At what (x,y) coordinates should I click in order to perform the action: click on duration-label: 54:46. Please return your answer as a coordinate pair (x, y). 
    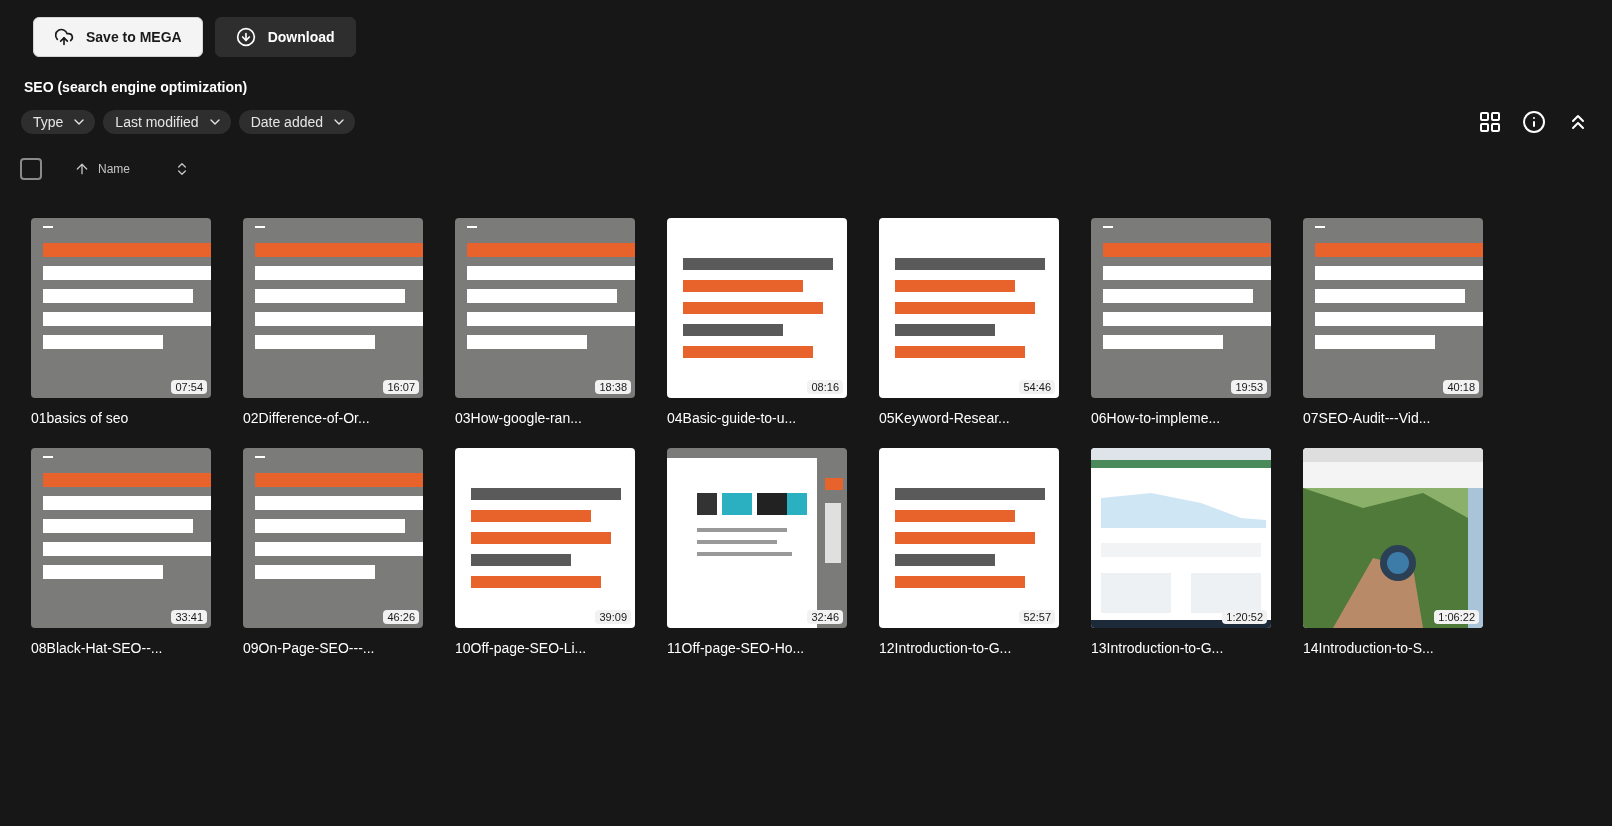
    Looking at the image, I should click on (1037, 387).